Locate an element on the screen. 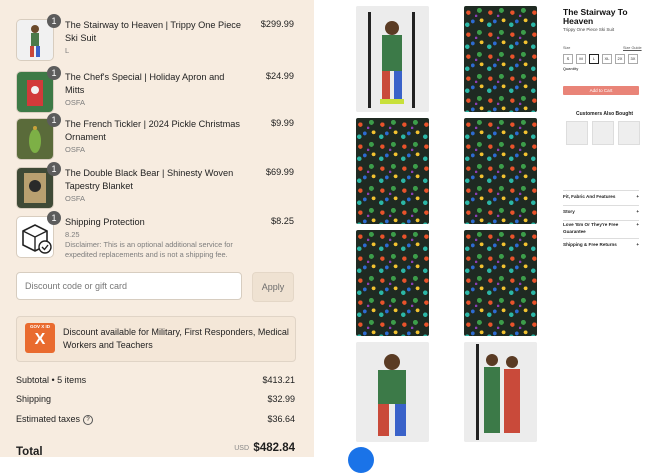  customers-also-bought-heading: Customers Also Bought is located at coordinates (605, 114).